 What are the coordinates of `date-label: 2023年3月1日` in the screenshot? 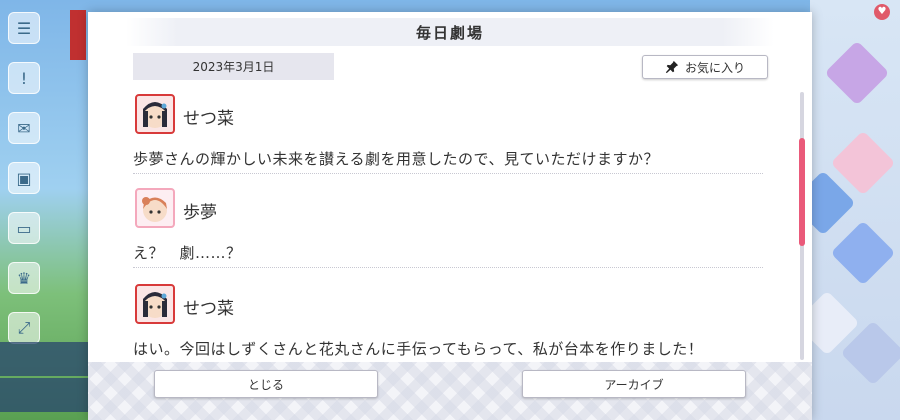 It's located at (233, 66).